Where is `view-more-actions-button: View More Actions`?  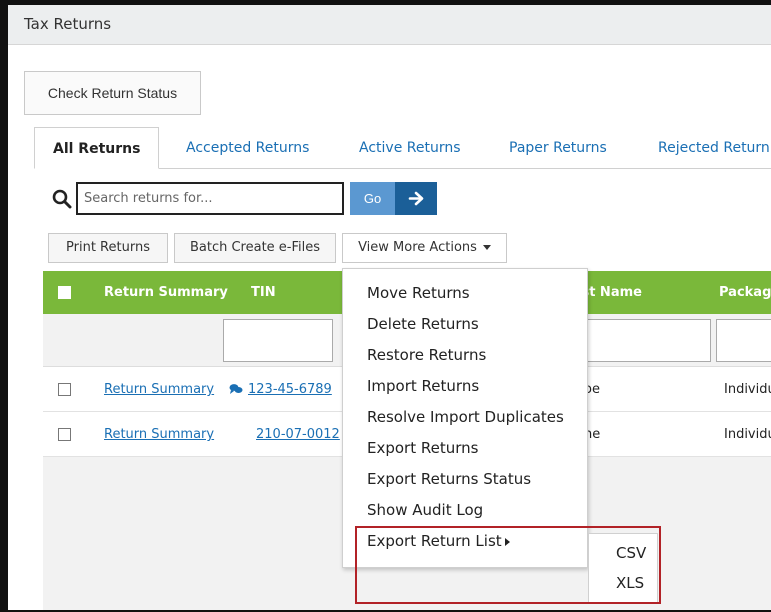 view-more-actions-button: View More Actions is located at coordinates (424, 248).